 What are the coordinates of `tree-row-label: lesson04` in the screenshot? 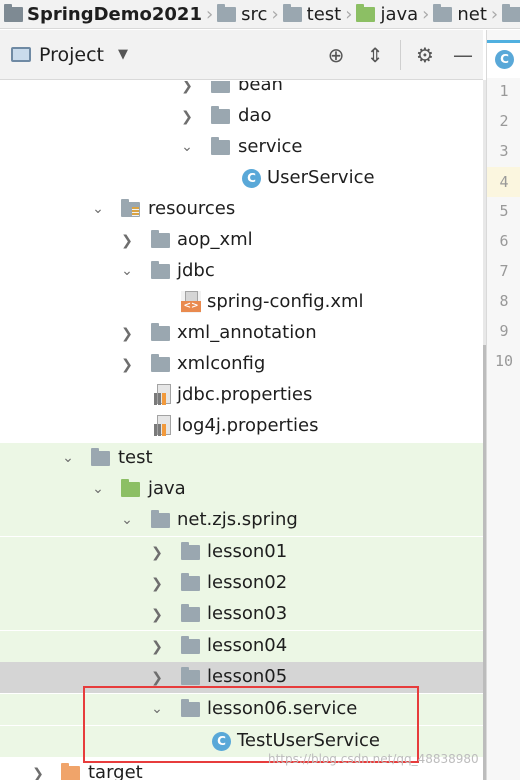 It's located at (247, 645).